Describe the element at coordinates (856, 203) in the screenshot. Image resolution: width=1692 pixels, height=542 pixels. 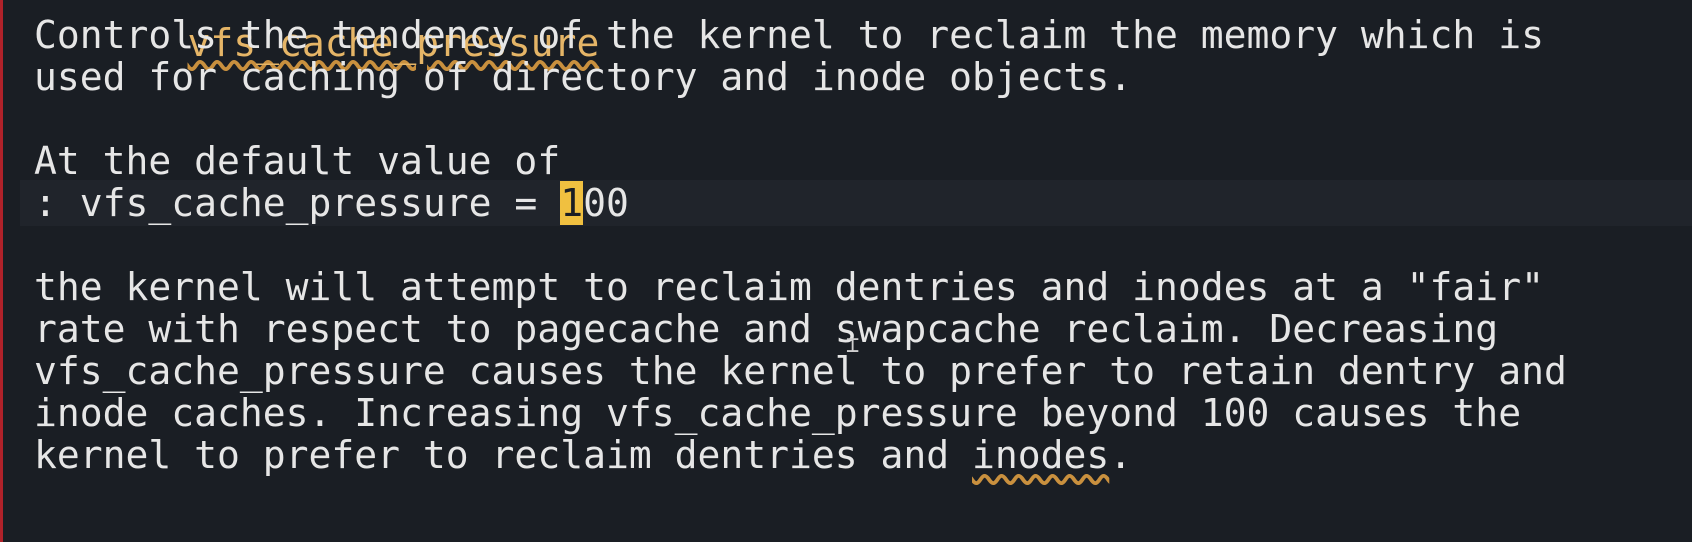
I see `current-line: : vfs_cache_pressure = 100` at that location.